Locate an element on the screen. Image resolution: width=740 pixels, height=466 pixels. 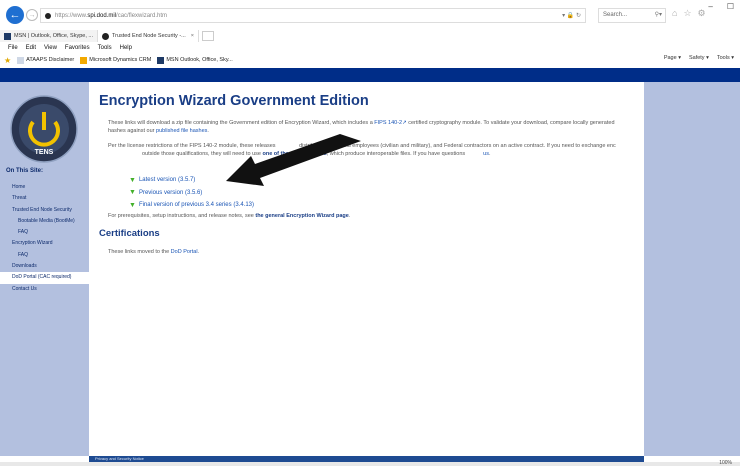
star-icon: ☆ is located at coordinates (687, 13).